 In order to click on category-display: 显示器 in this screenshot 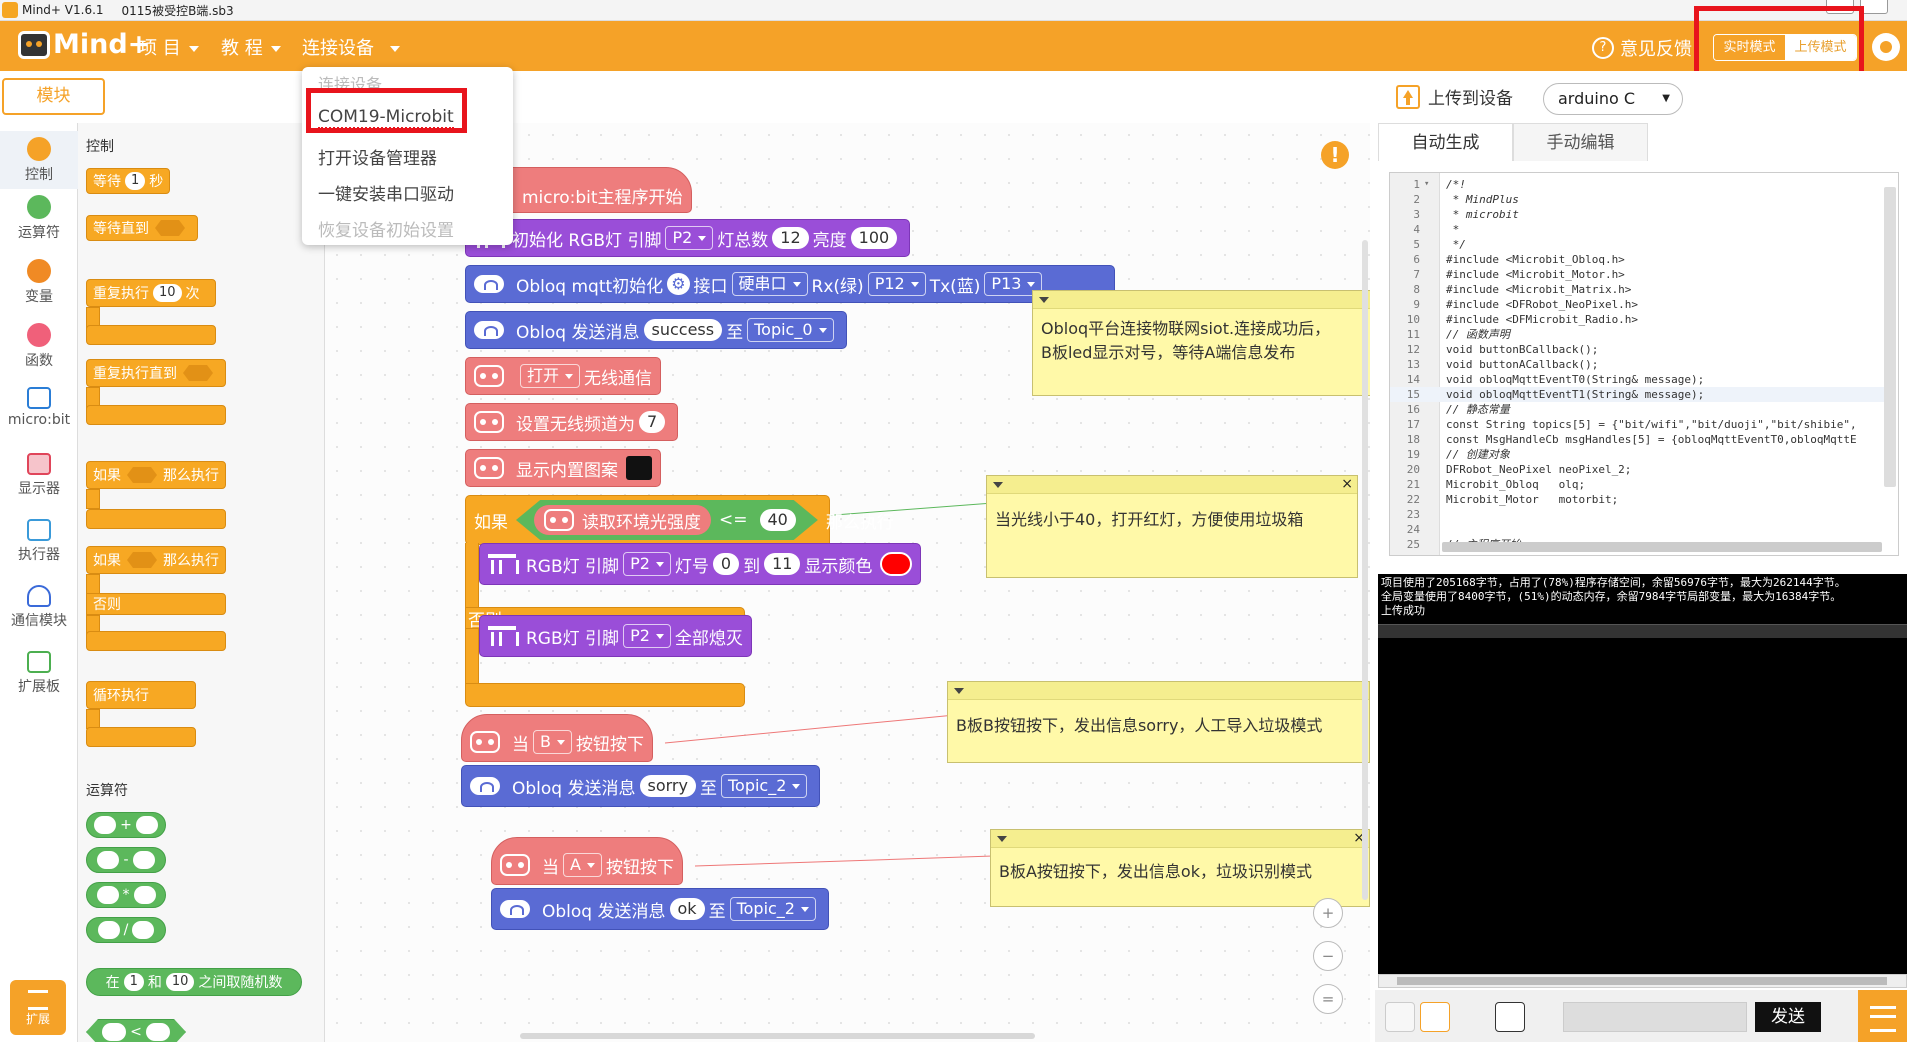, I will do `click(39, 475)`.